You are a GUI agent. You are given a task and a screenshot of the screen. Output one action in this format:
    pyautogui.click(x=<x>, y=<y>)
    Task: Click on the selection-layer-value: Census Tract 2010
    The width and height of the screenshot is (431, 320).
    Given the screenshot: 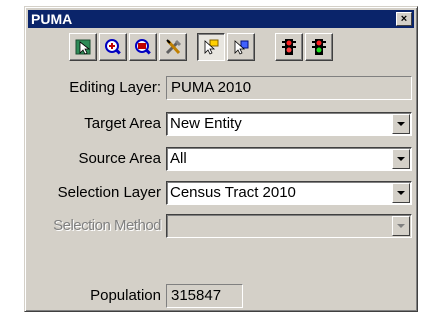 What is the action you would take?
    pyautogui.click(x=233, y=192)
    